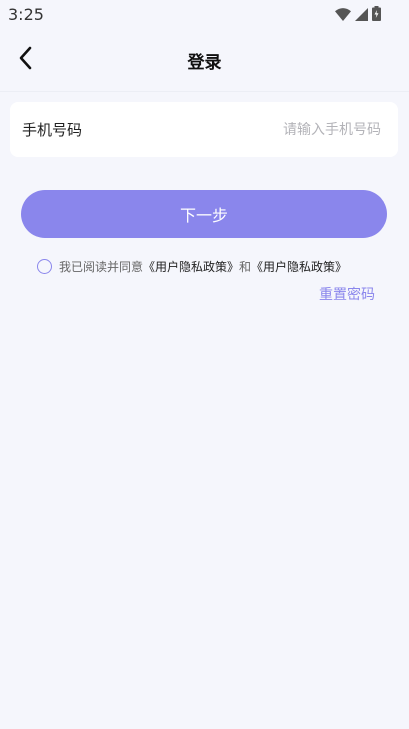  Describe the element at coordinates (52, 130) in the screenshot. I see `phone-label: 手机号码` at that location.